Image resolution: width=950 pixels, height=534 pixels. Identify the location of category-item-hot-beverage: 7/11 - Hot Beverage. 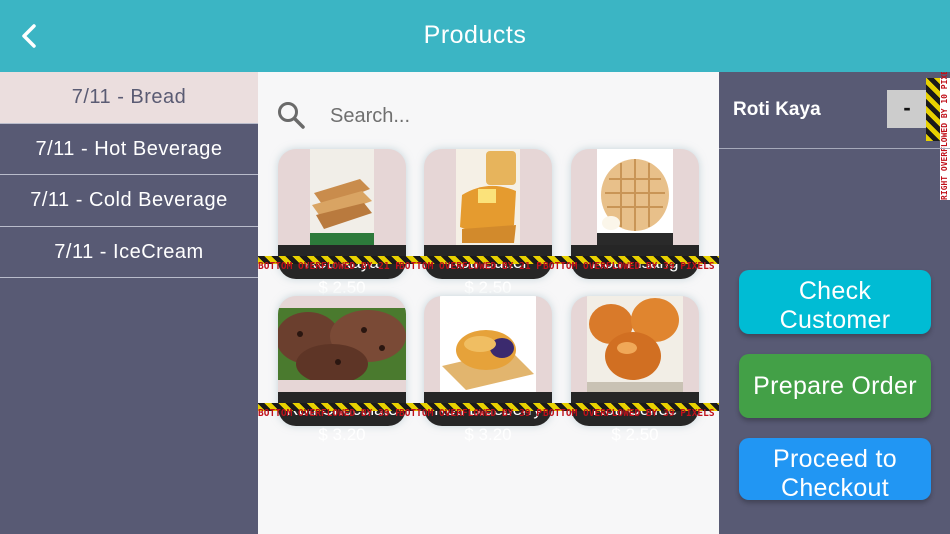
(129, 149).